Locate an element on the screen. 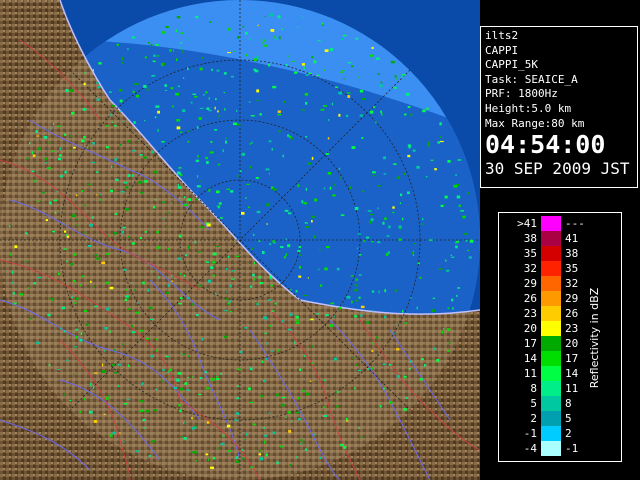  legend-low-value: -1 is located at coordinates (530, 433).